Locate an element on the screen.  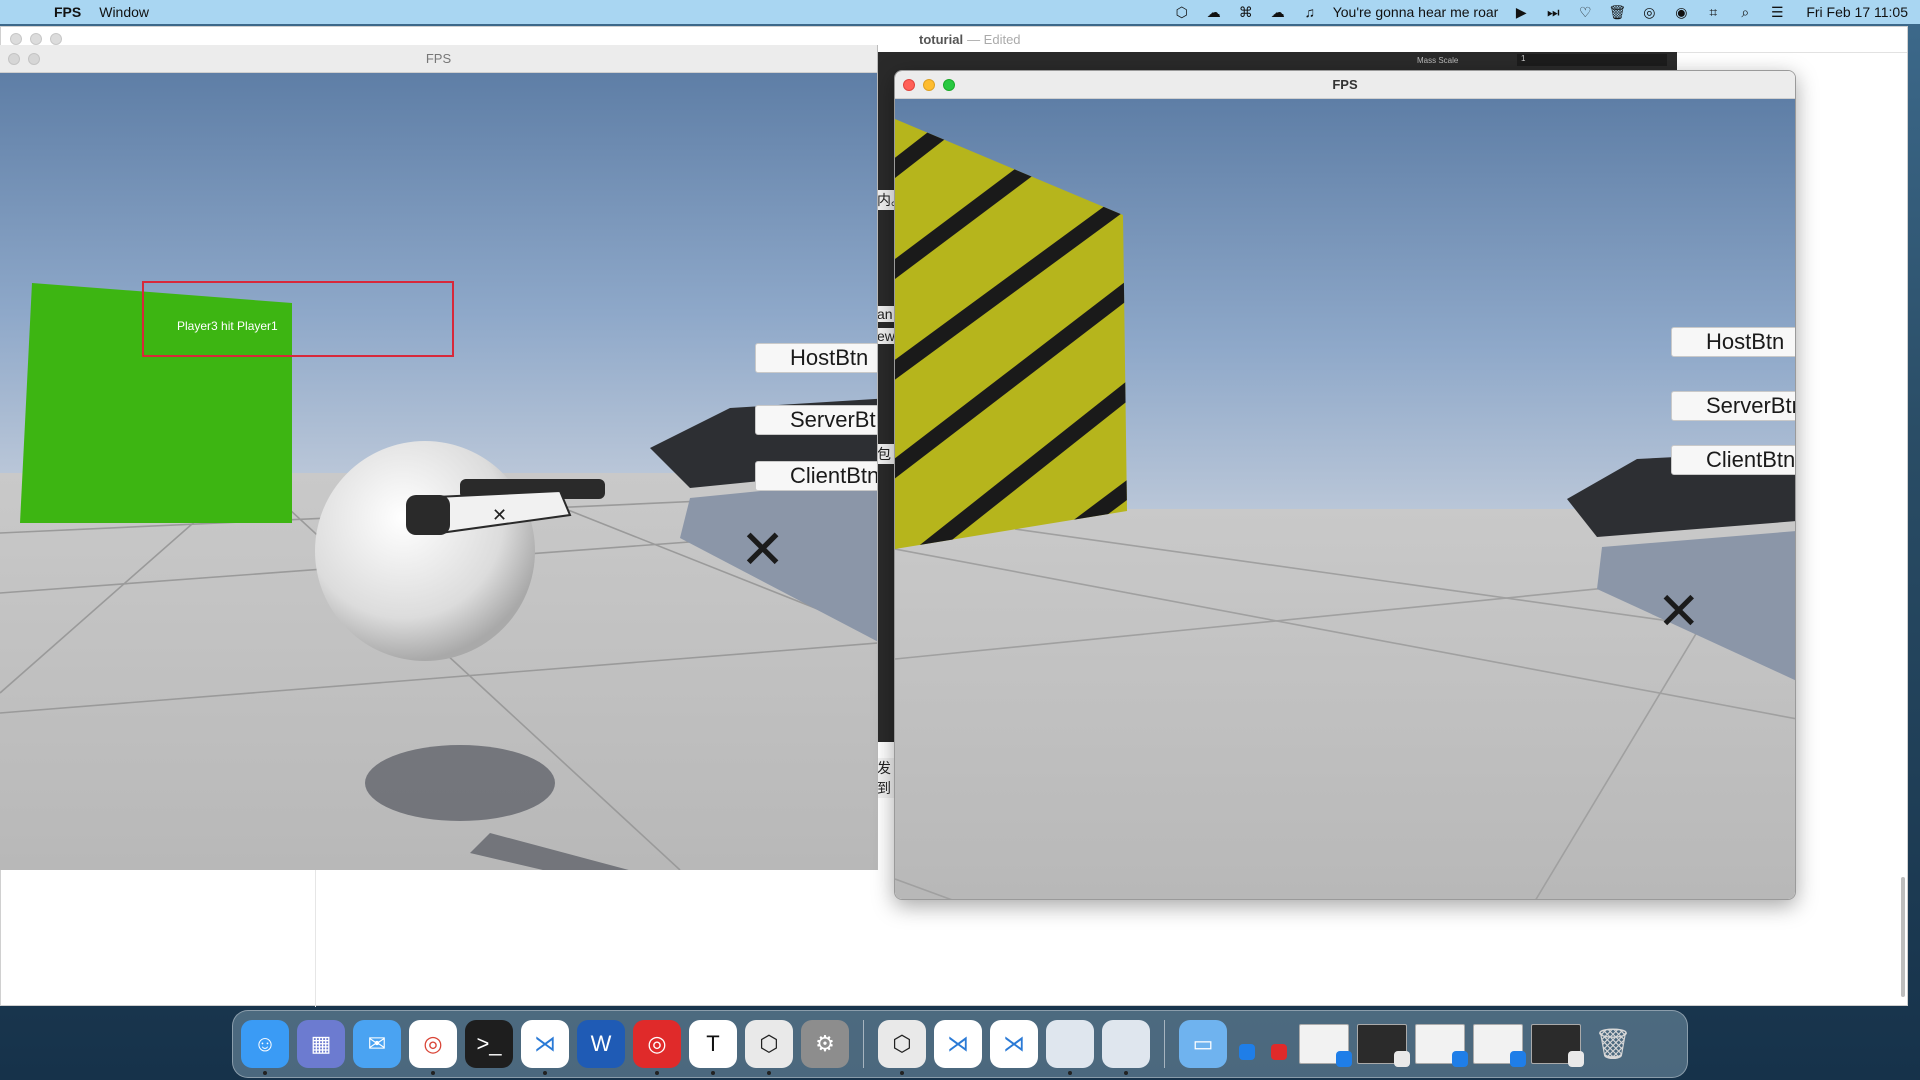
player-rifle-foreground: ✕ is located at coordinates (1681, 566).